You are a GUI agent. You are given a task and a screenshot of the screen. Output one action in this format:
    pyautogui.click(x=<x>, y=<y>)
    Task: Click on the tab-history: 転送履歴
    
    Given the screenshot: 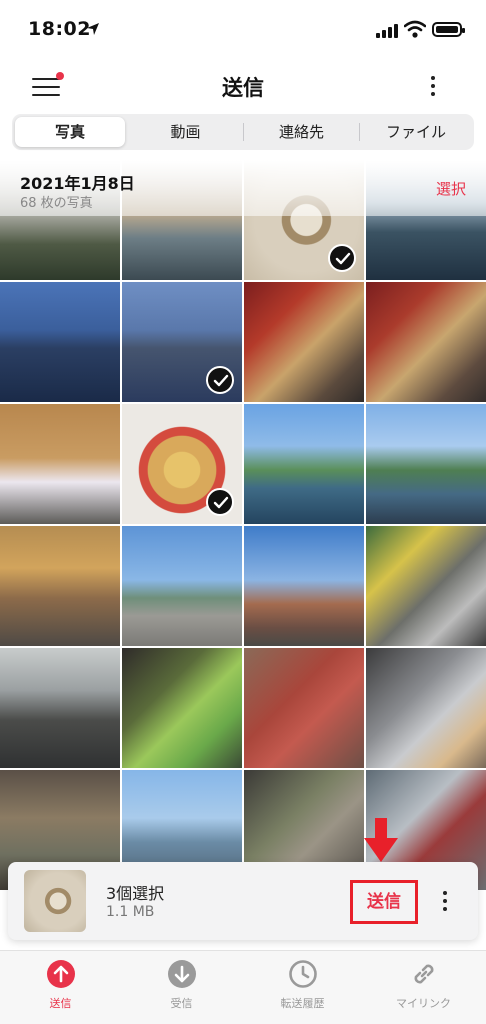 What is the action you would take?
    pyautogui.click(x=302, y=985)
    